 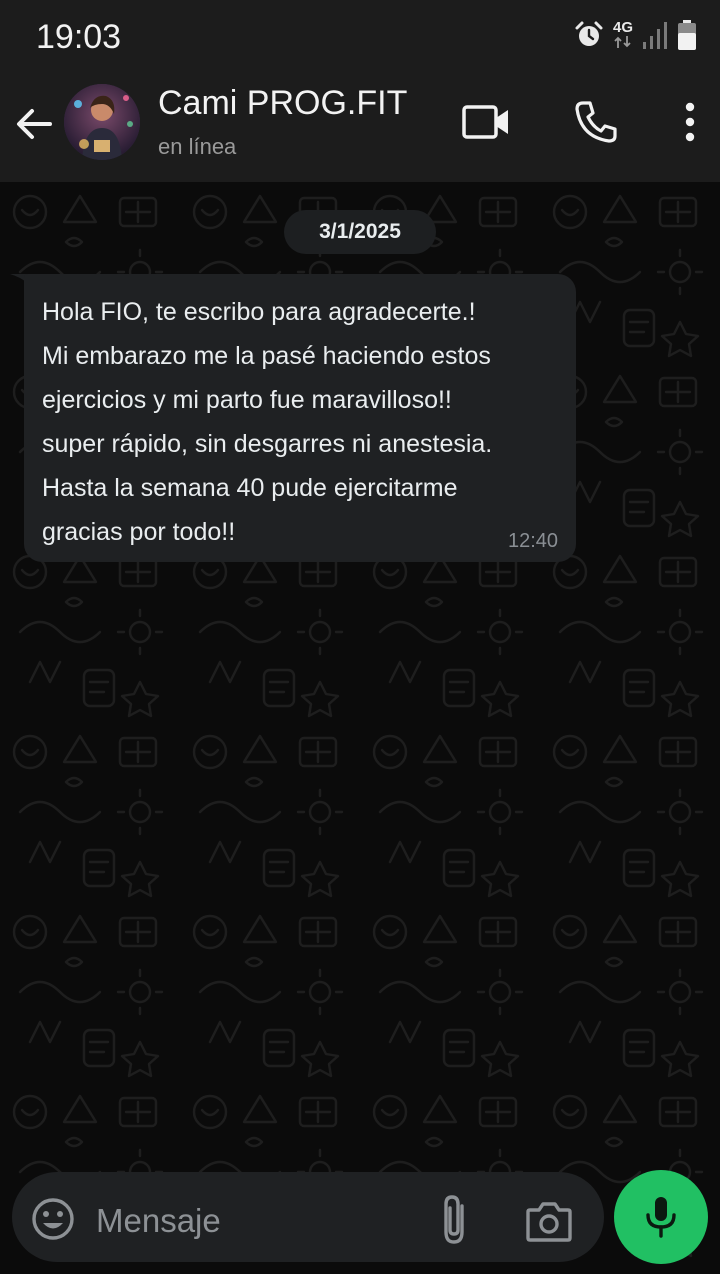 What do you see at coordinates (360, 127) in the screenshot?
I see `chat-header: Cami PROG.FIT en línea` at bounding box center [360, 127].